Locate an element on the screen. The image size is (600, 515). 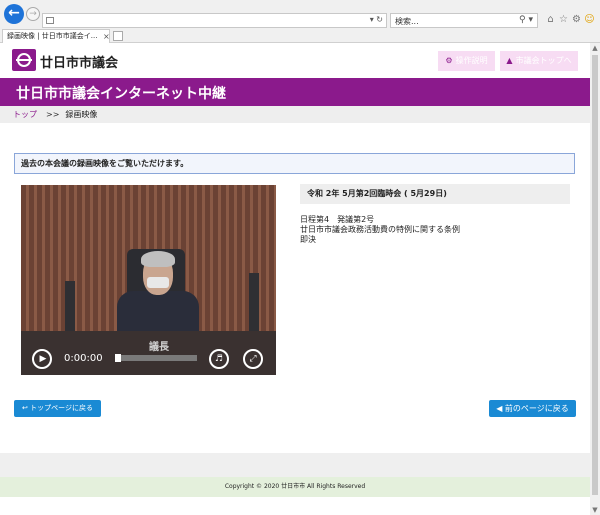
volume-icon: ♬ is located at coordinates (219, 359).